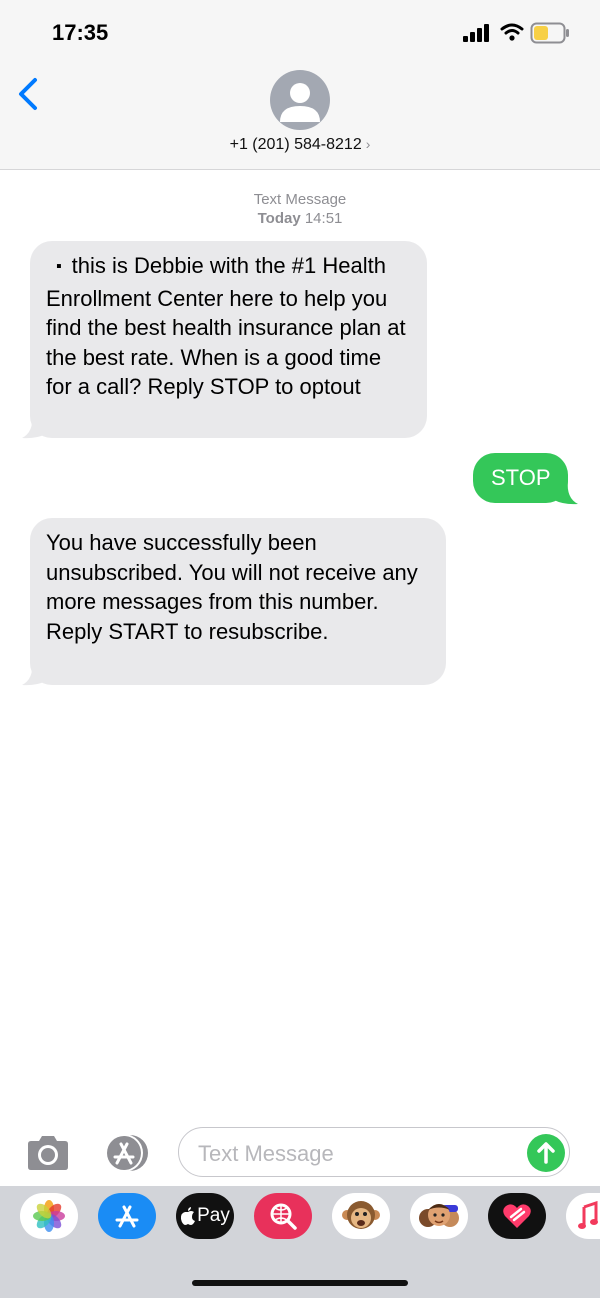 The width and height of the screenshot is (600, 1298). Describe the element at coordinates (295, 144) in the screenshot. I see `contact-number: +1 (201) 584-8212` at that location.